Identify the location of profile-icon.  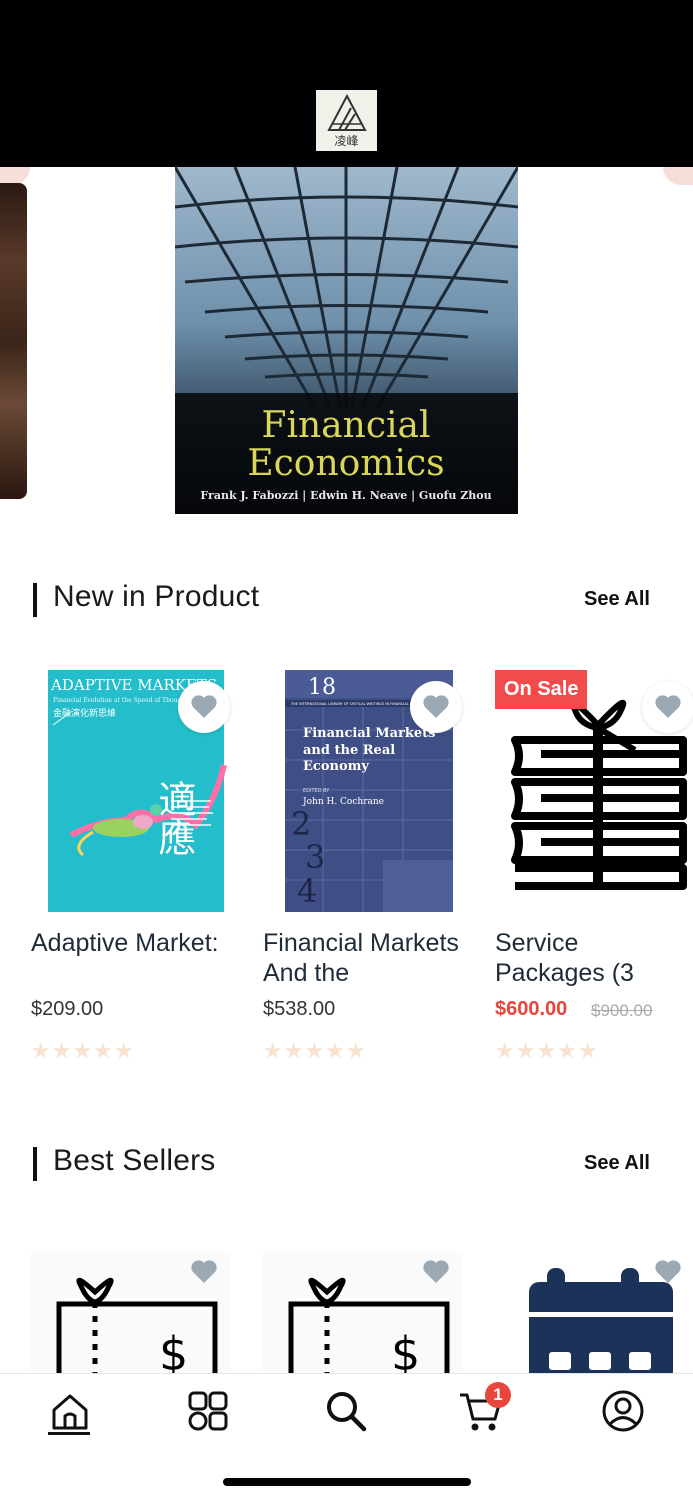
(623, 1411).